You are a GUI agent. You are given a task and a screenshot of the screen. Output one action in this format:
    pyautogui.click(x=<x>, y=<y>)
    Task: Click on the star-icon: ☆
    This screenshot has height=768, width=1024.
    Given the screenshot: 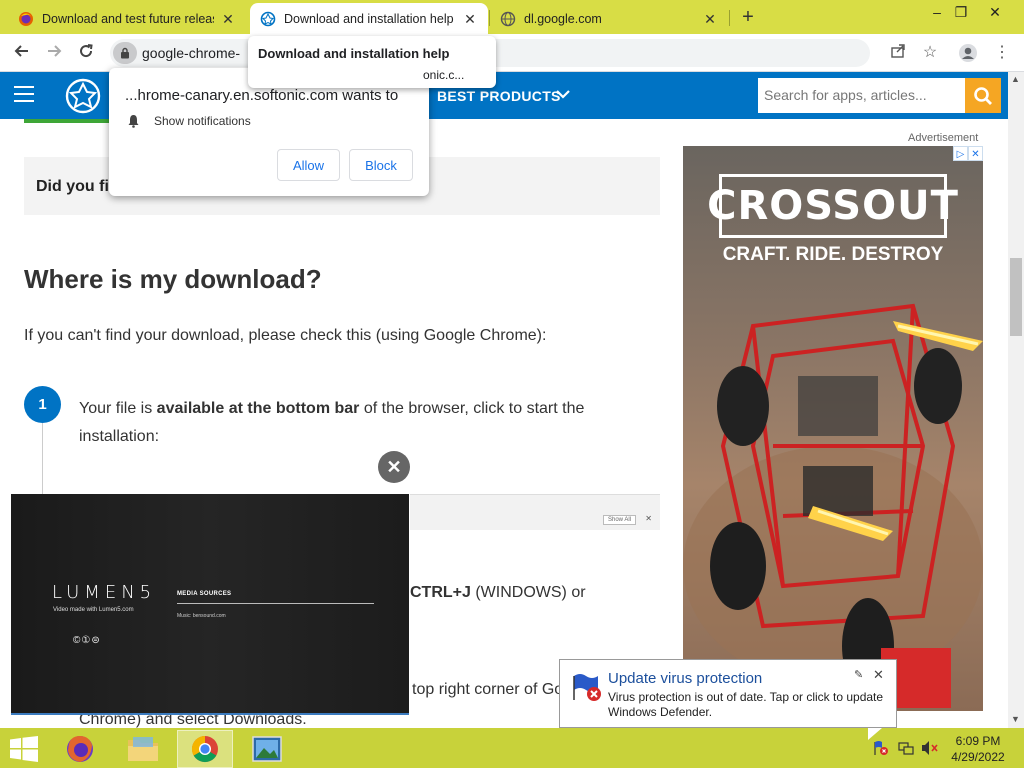 What is the action you would take?
    pyautogui.click(x=930, y=53)
    